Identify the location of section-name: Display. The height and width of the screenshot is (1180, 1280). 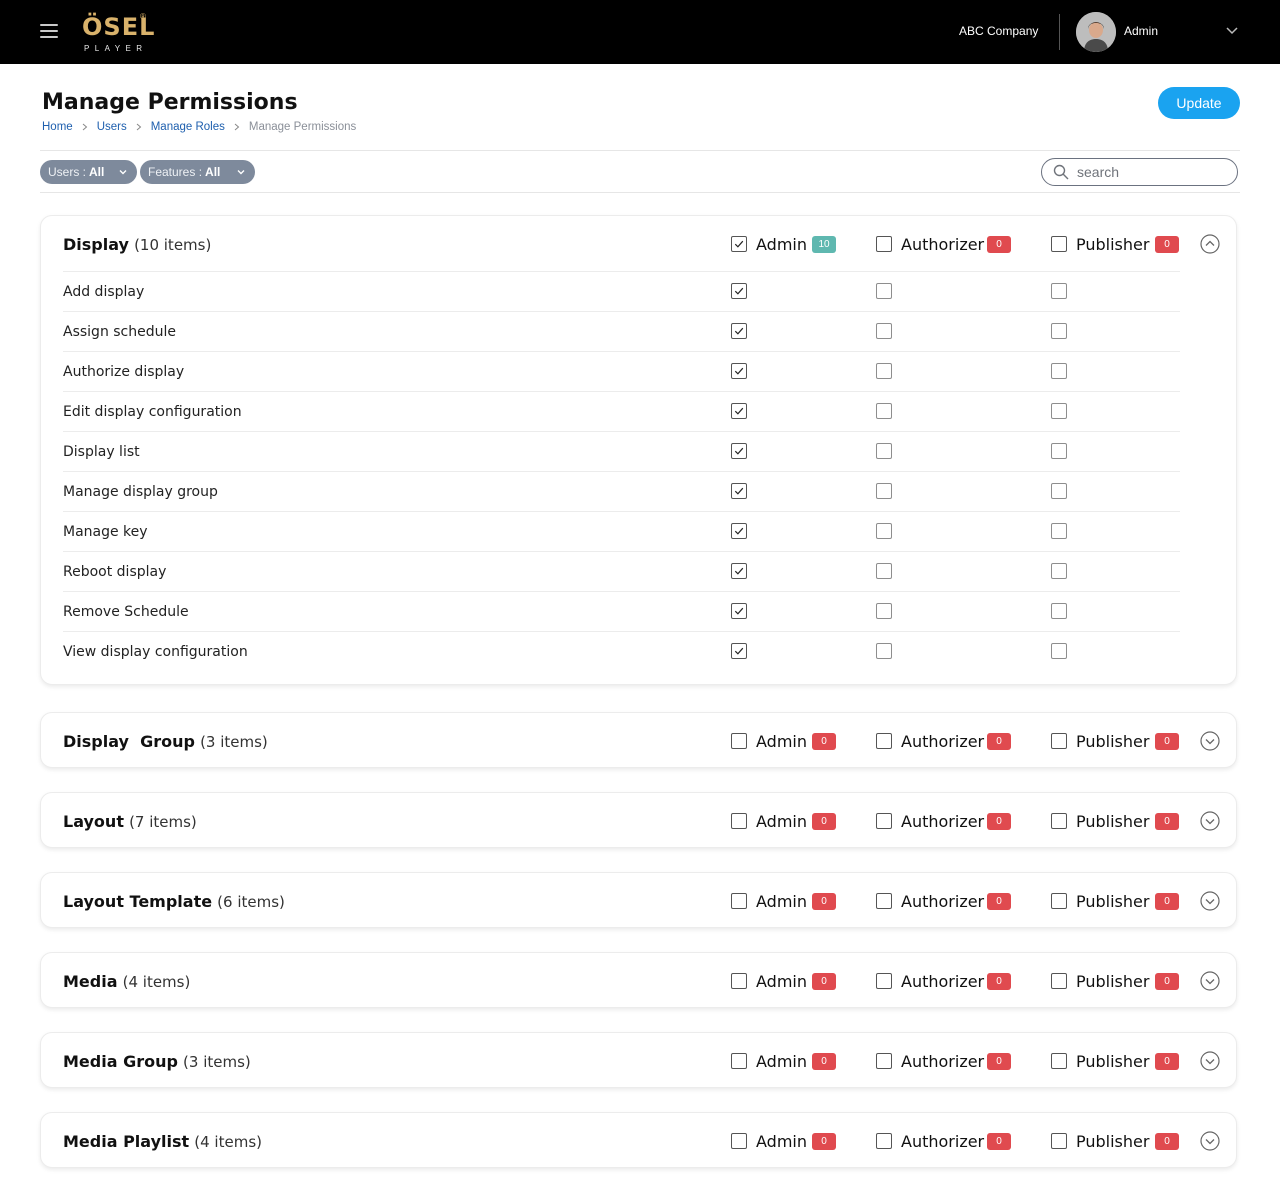
(96, 244).